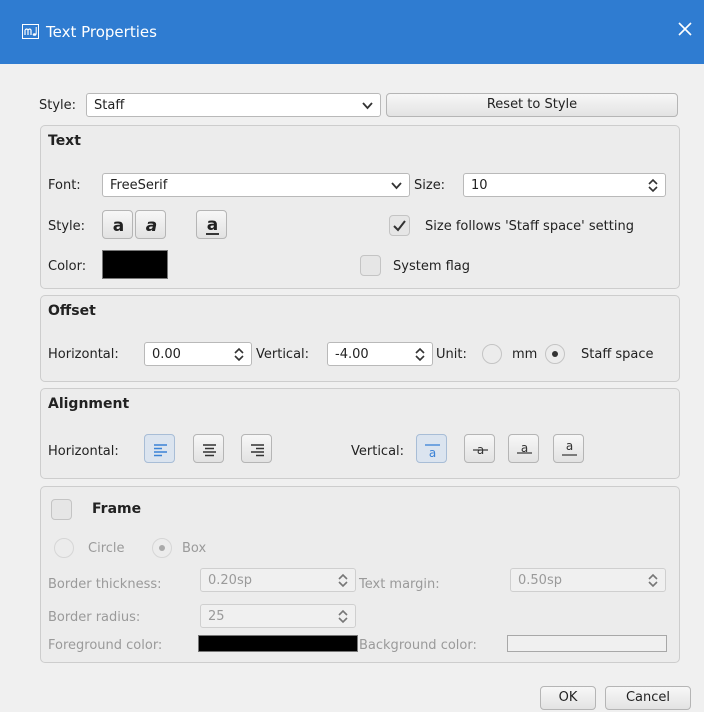 This screenshot has height=712, width=704. Describe the element at coordinates (139, 185) in the screenshot. I see `font-select-value: FreeSerif` at that location.